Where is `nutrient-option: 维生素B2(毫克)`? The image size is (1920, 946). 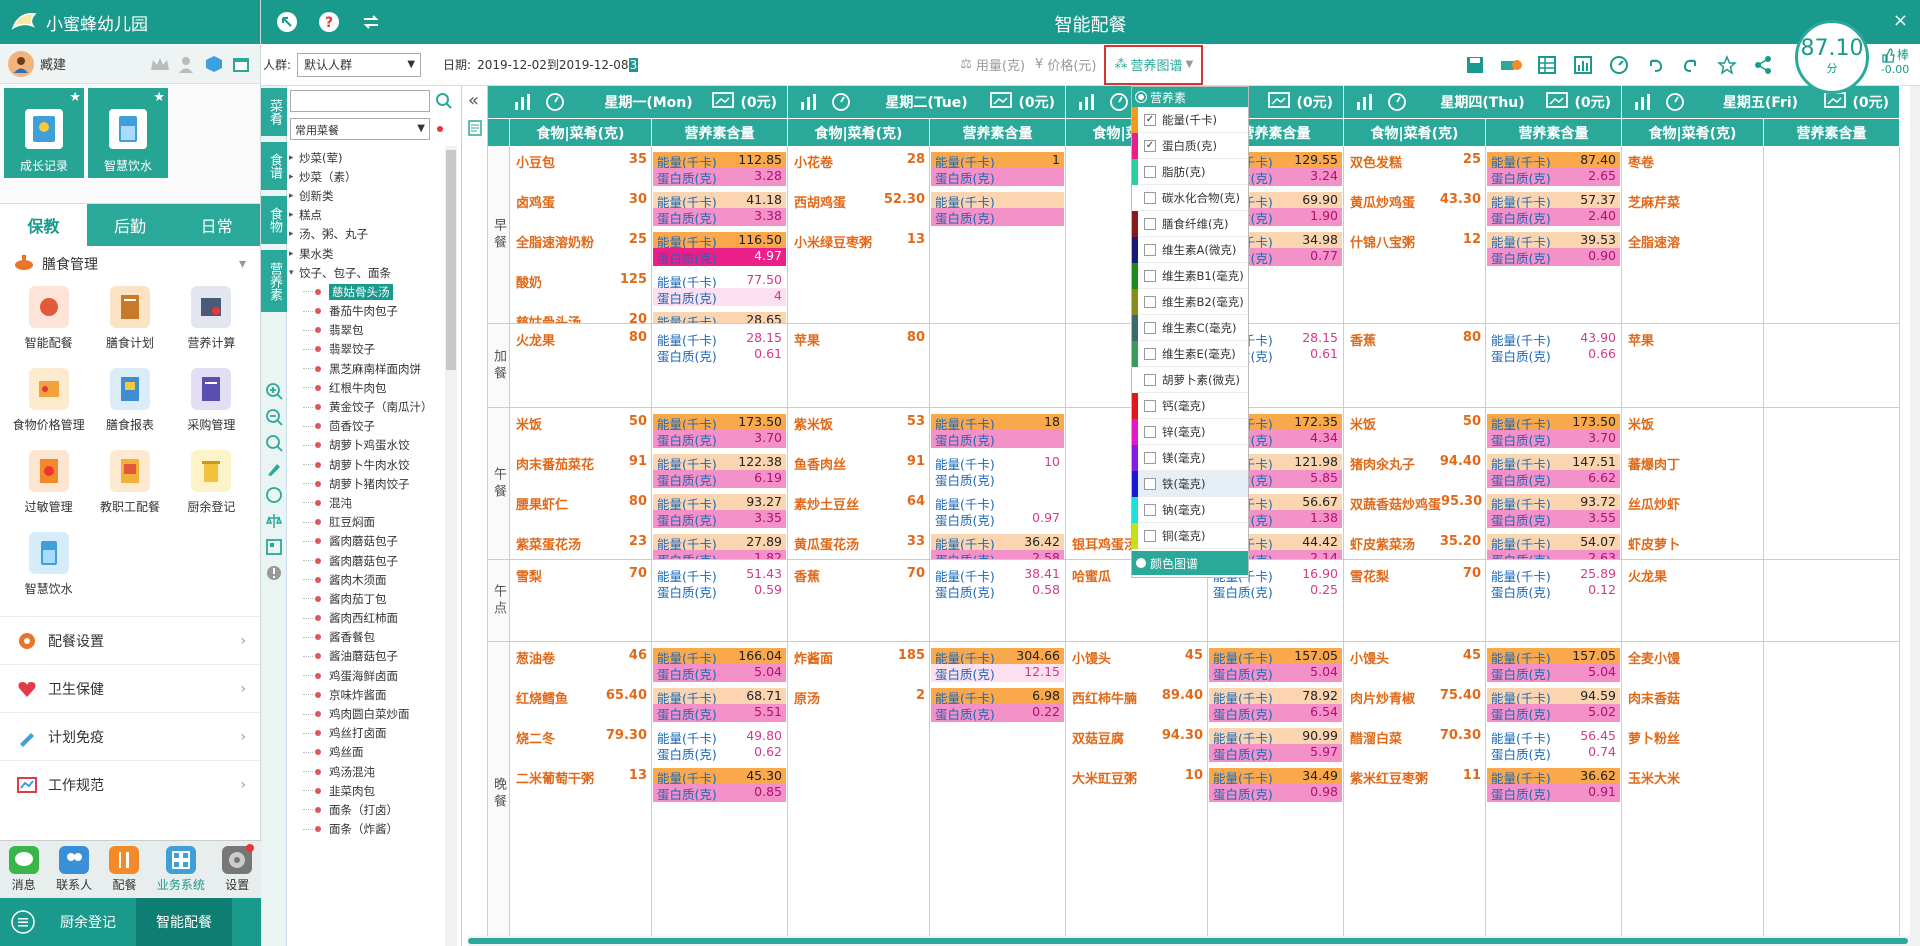 nutrient-option: 维生素B2(毫克) is located at coordinates (1190, 302).